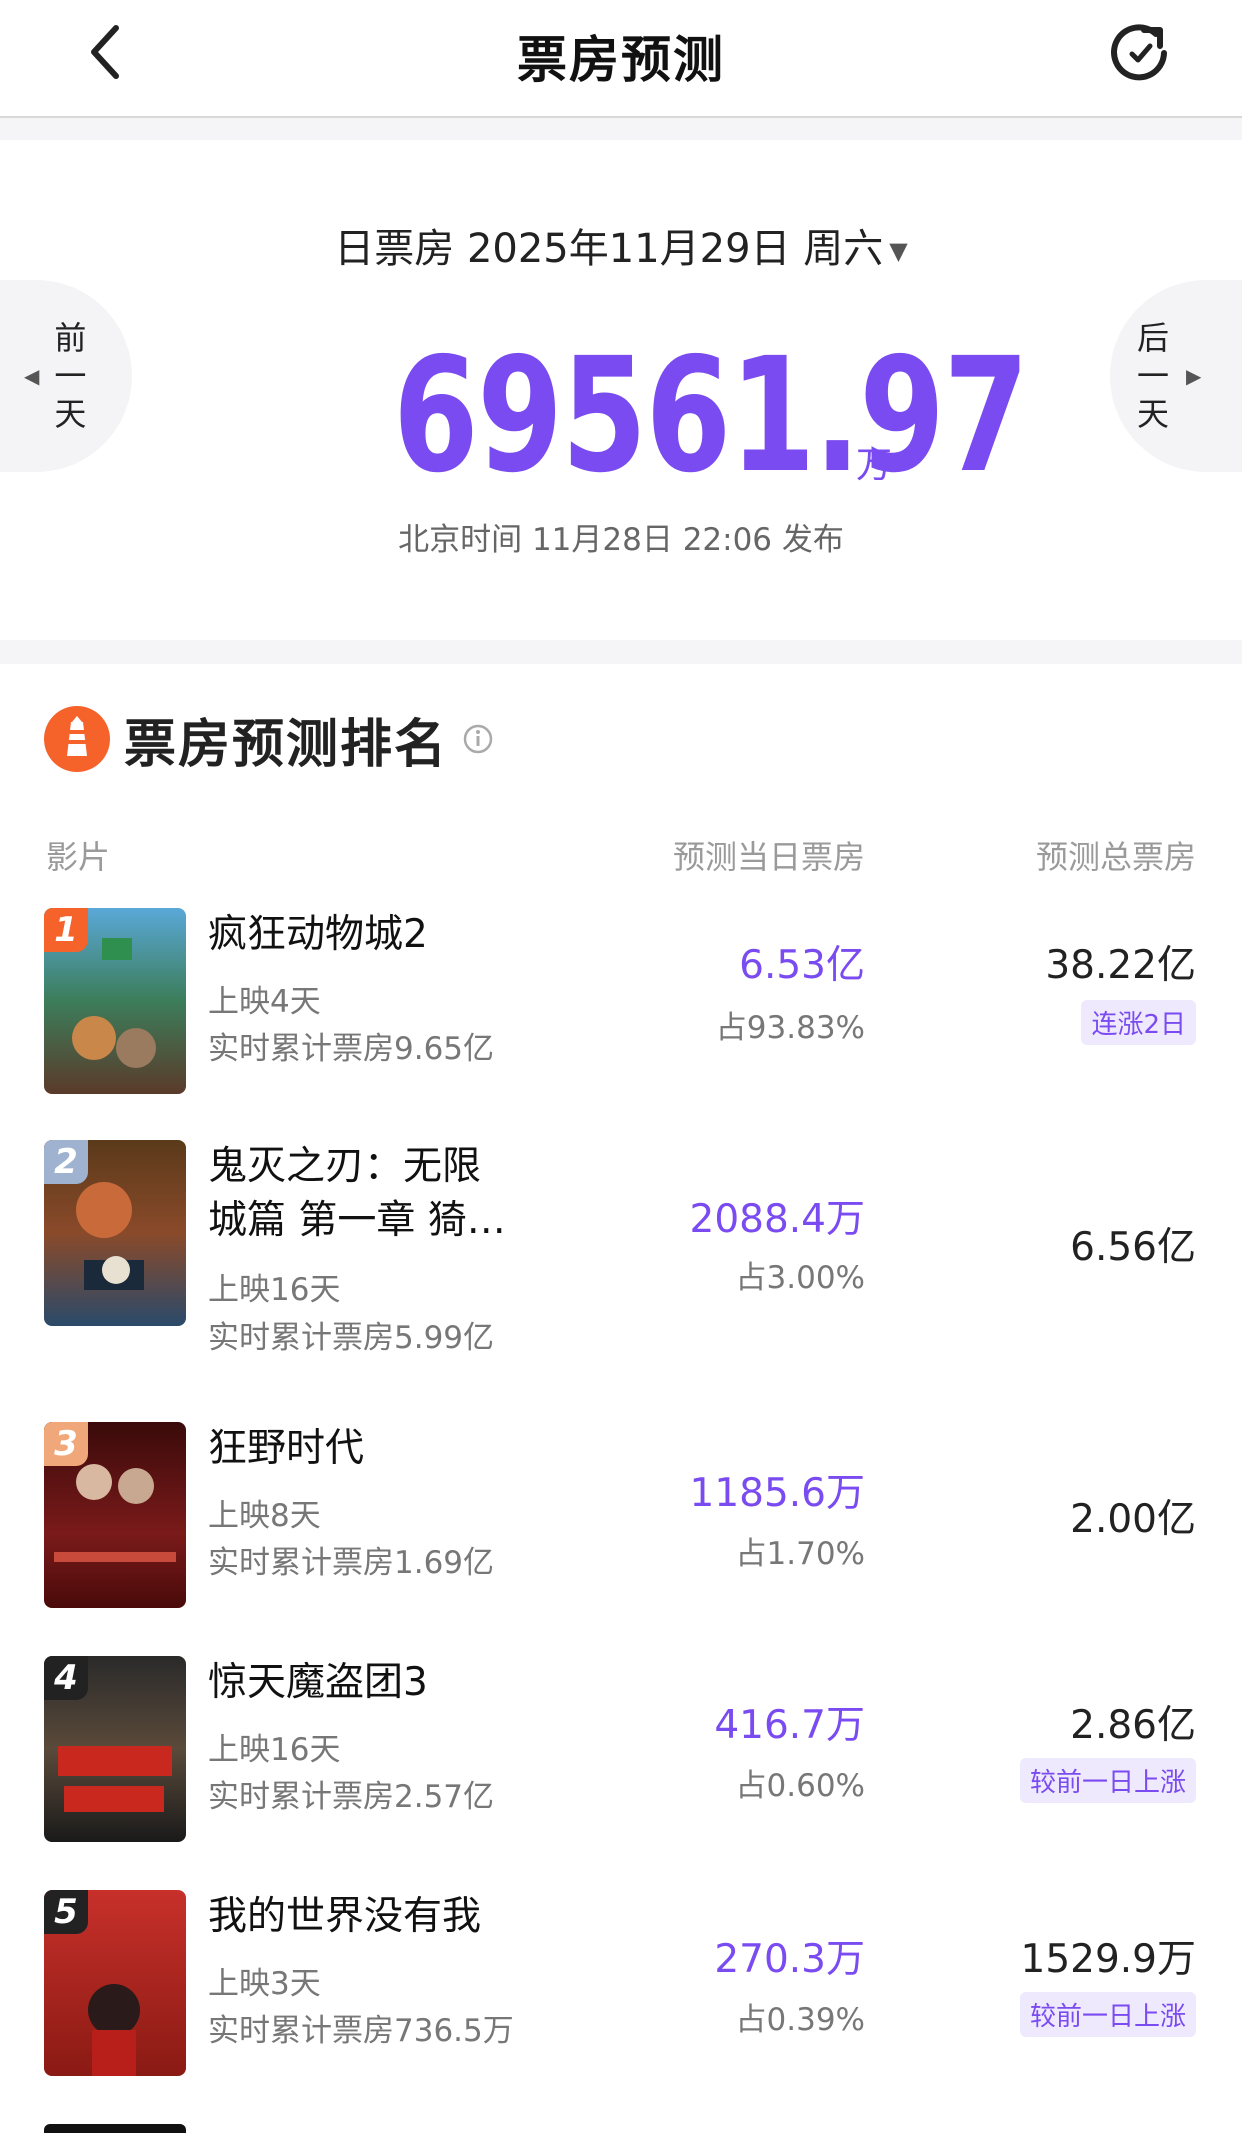 This screenshot has height=2133, width=1242. Describe the element at coordinates (802, 965) in the screenshot. I see `day-forecast-value: 6.53亿` at that location.